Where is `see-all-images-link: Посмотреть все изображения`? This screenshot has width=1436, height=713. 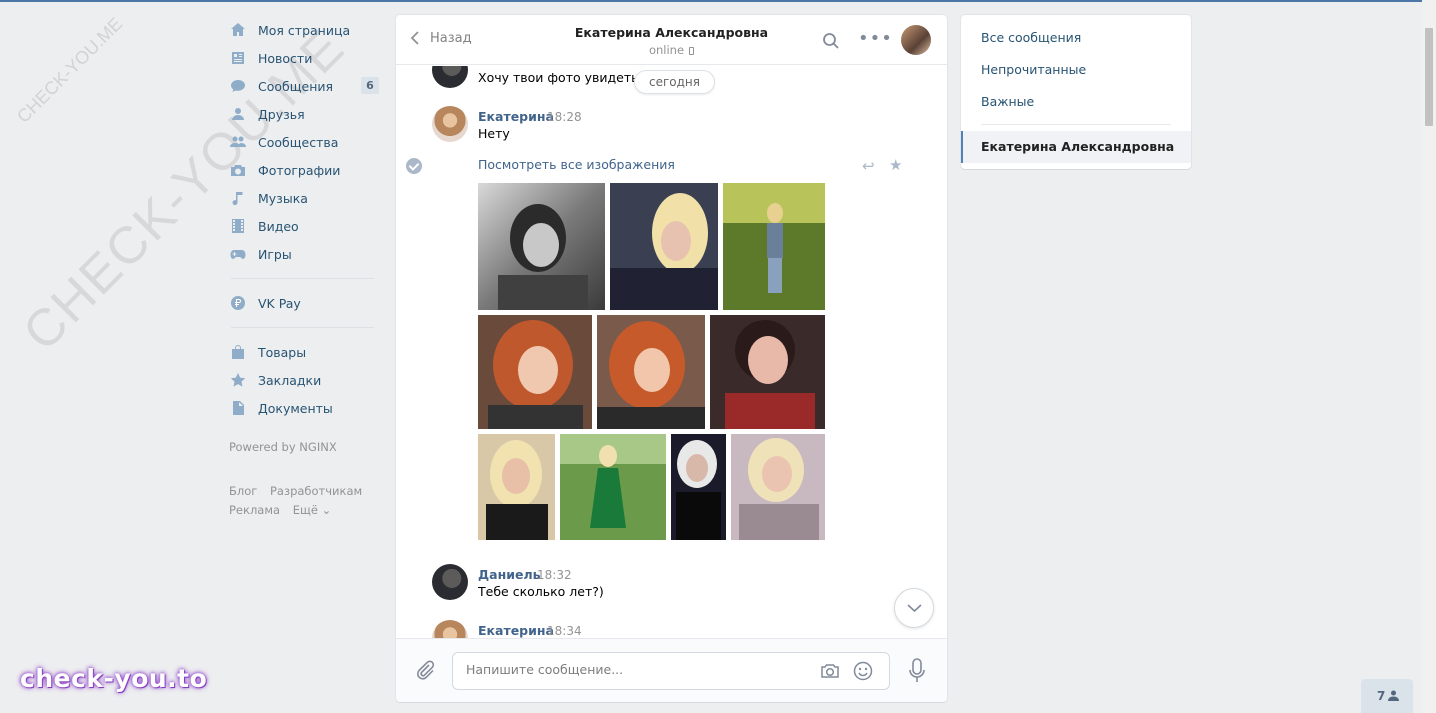
see-all-images-link: Посмотреть все изображения is located at coordinates (576, 164).